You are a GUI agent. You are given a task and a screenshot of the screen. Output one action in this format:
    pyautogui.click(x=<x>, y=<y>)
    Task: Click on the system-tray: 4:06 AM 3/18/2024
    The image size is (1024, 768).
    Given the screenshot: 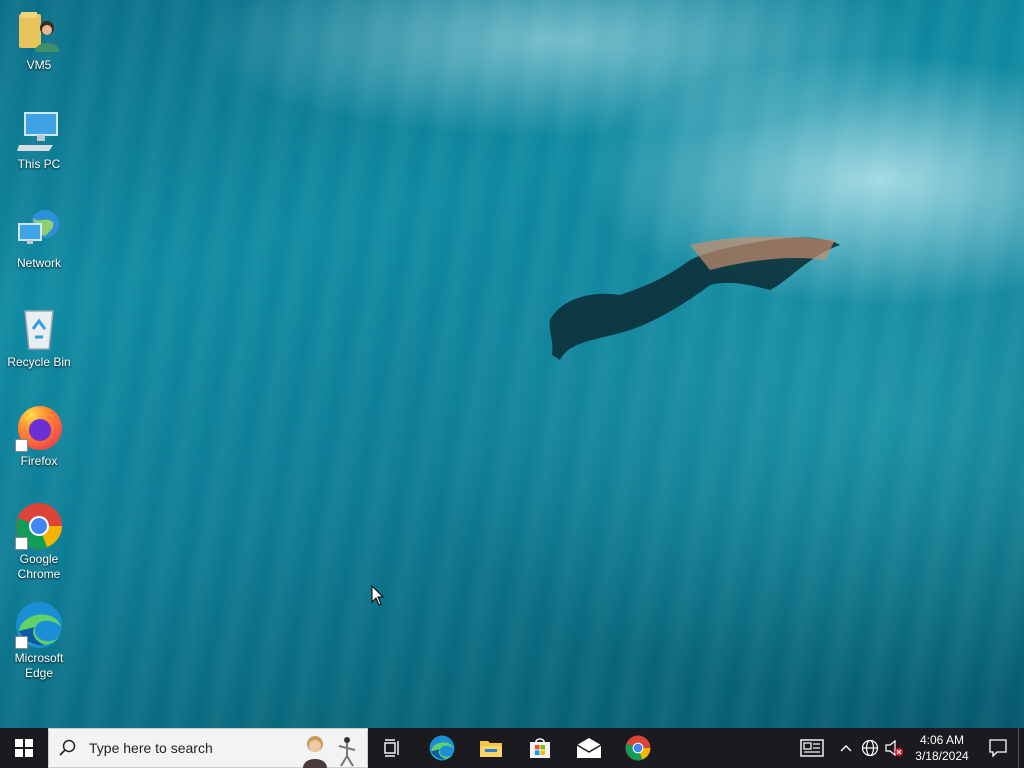 What is the action you would take?
    pyautogui.click(x=907, y=748)
    